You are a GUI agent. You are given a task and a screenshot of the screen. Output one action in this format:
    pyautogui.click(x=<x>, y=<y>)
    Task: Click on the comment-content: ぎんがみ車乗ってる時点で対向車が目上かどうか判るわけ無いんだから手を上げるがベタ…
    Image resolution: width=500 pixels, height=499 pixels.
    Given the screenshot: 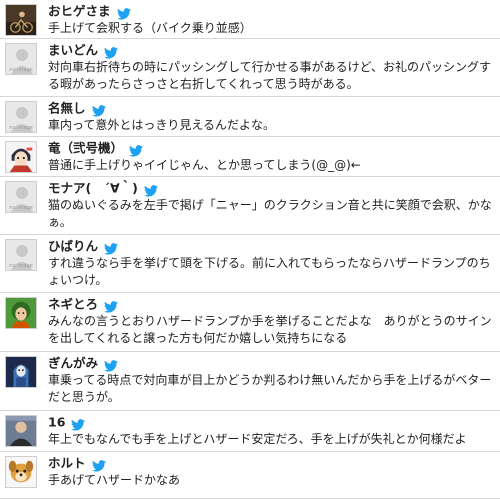 What is the action you would take?
    pyautogui.click(x=272, y=380)
    